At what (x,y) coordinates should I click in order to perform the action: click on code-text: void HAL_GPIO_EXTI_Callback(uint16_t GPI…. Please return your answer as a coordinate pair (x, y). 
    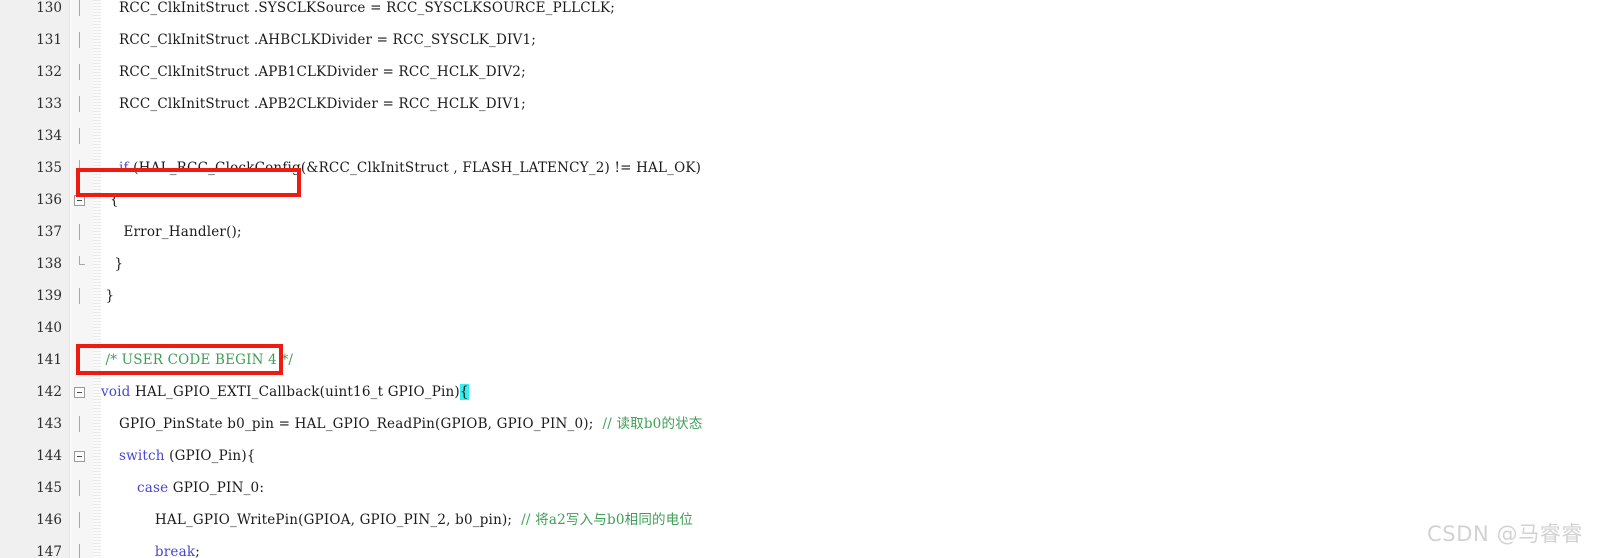
    Looking at the image, I should click on (849, 392).